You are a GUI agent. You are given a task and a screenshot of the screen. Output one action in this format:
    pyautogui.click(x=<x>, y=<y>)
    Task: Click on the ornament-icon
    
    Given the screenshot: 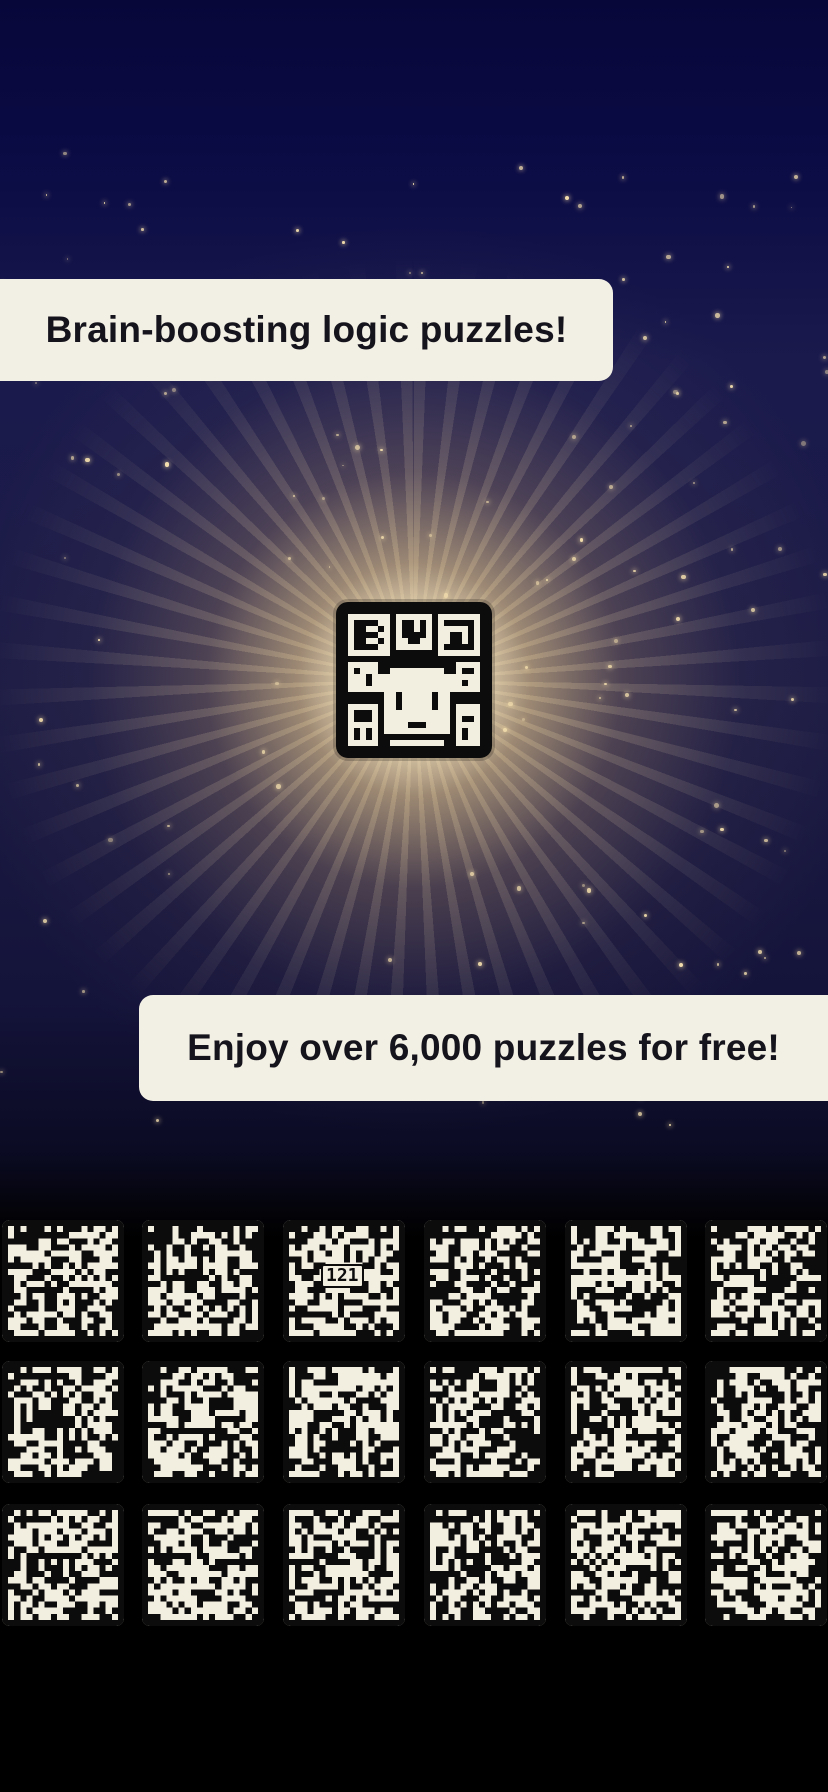 What is the action you would take?
    pyautogui.click(x=344, y=1565)
    